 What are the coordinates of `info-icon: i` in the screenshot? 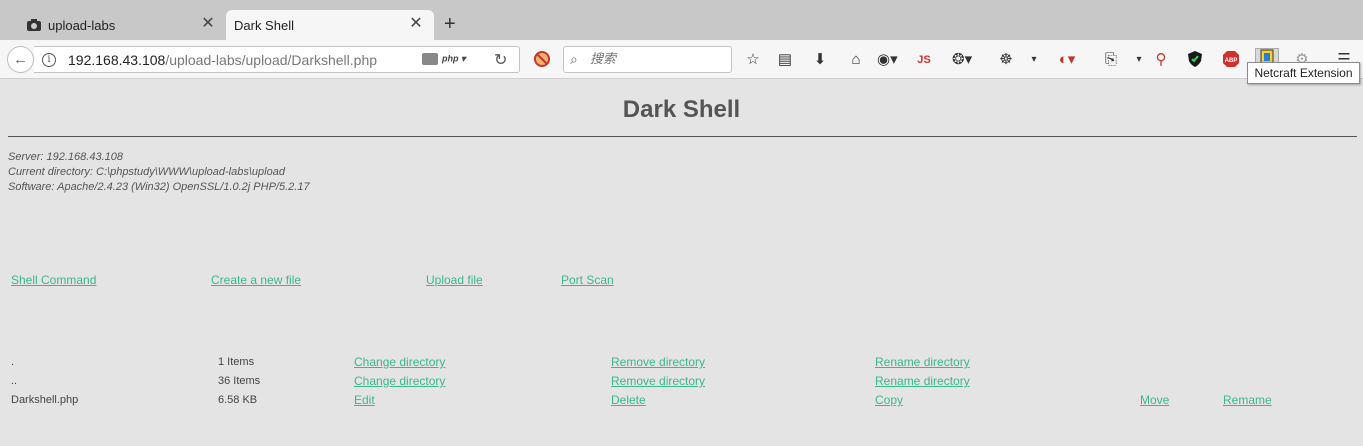 It's located at (49, 60).